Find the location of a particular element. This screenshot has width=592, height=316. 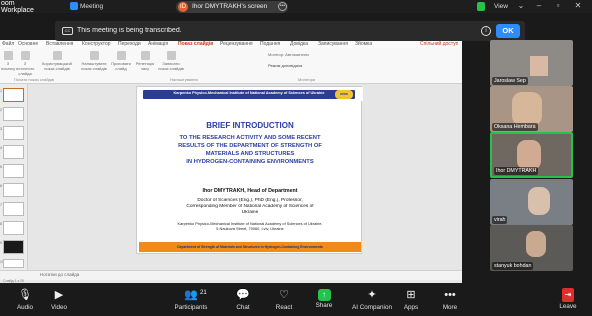

ribbon-tab: Довідка is located at coordinates (299, 44).